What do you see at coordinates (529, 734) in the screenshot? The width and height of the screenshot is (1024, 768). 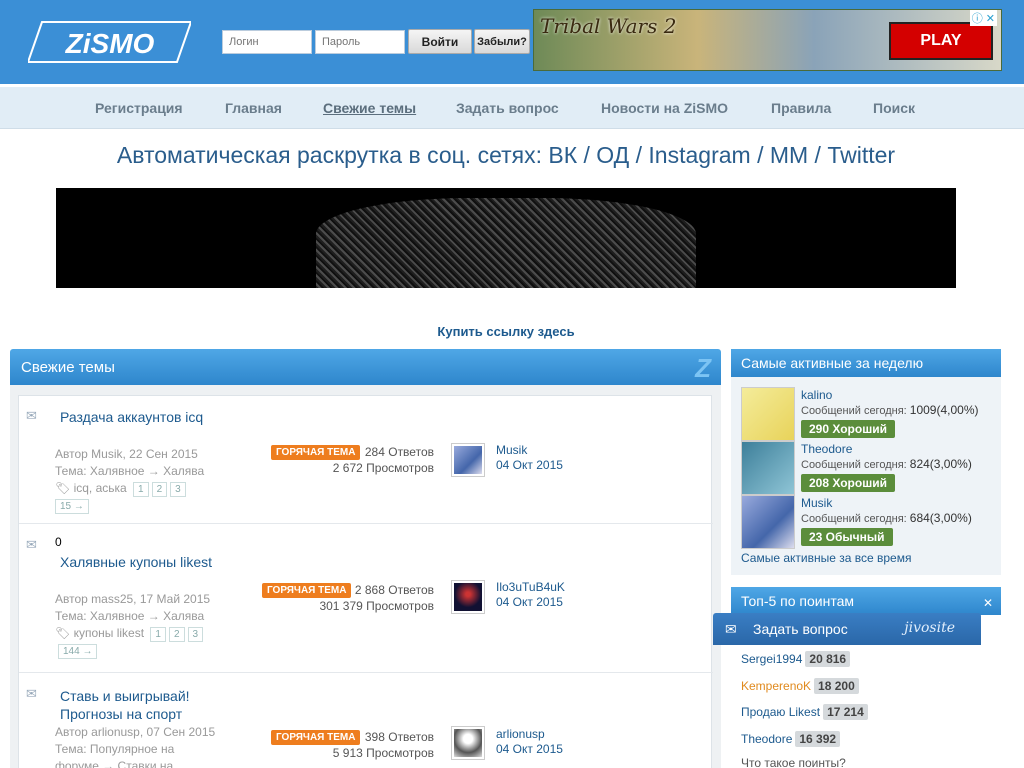 I see `last-poster-name: arlionusp` at bounding box center [529, 734].